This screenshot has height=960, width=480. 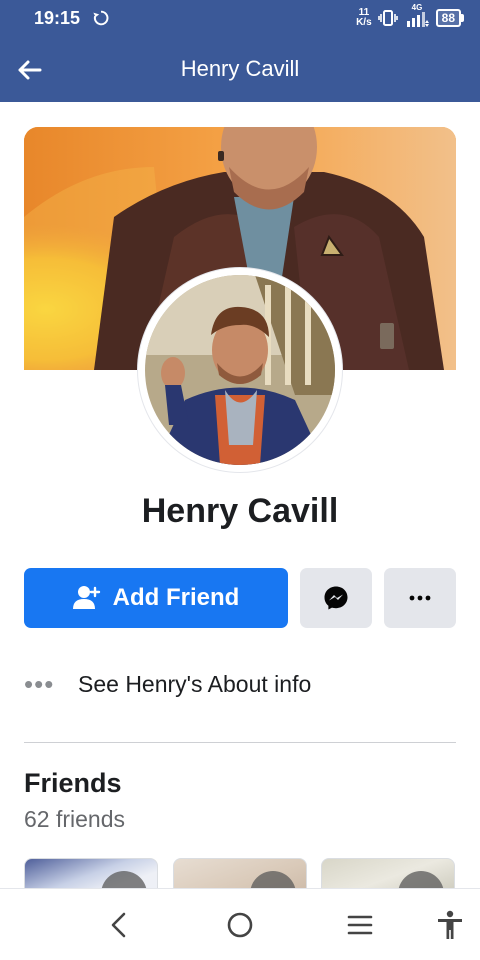 I want to click on profile-name: Henry Cavill, so click(x=240, y=511).